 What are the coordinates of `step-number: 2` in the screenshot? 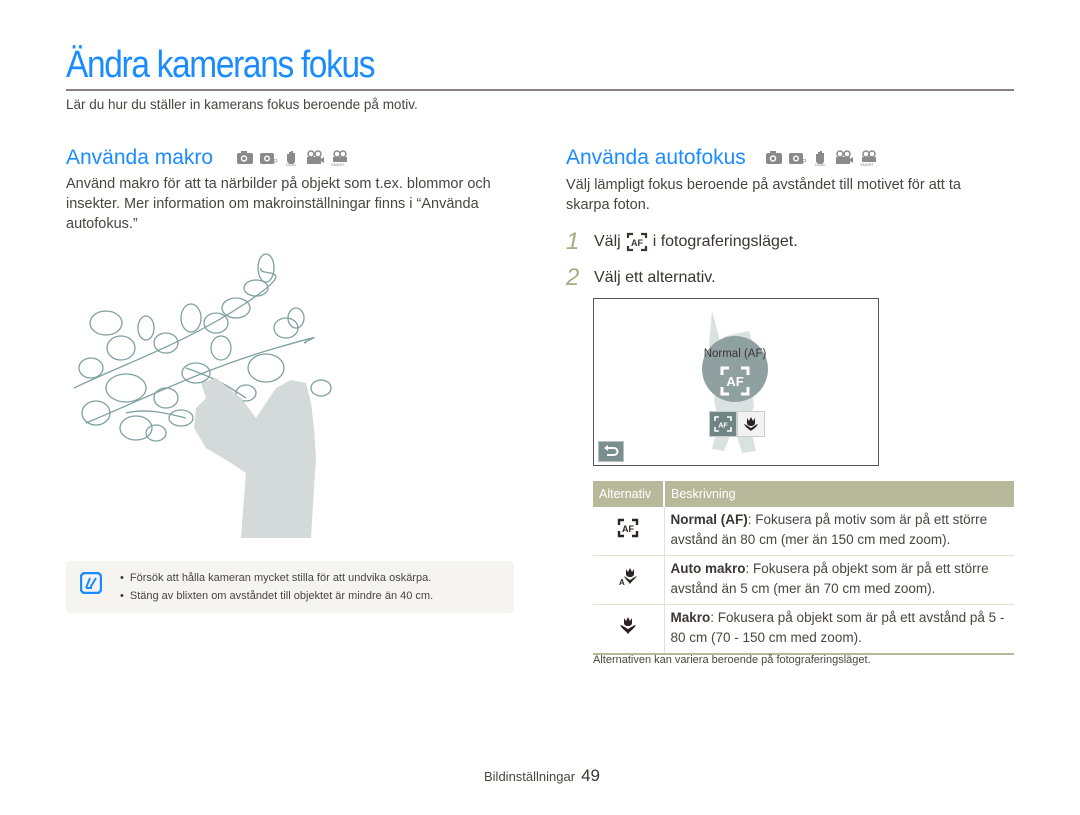 It's located at (573, 277).